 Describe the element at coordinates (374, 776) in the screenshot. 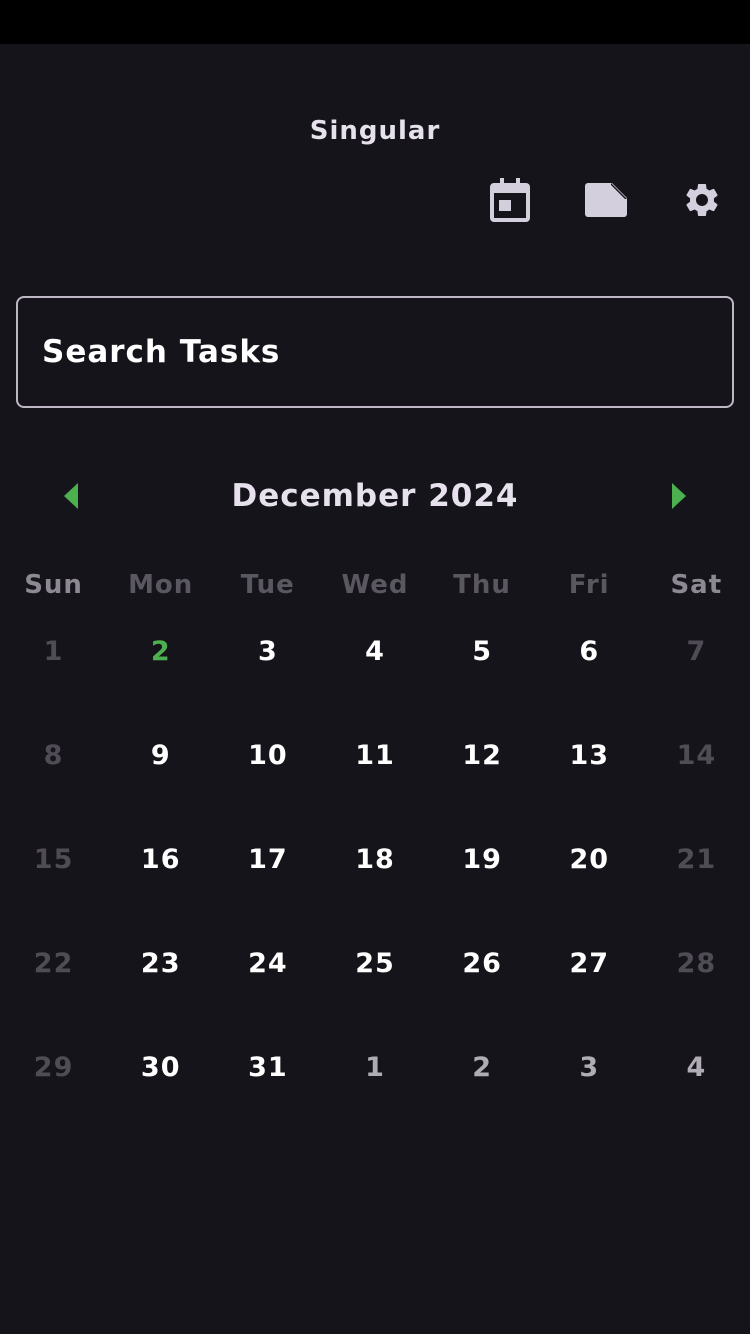

I see `calendar-day: 11` at that location.